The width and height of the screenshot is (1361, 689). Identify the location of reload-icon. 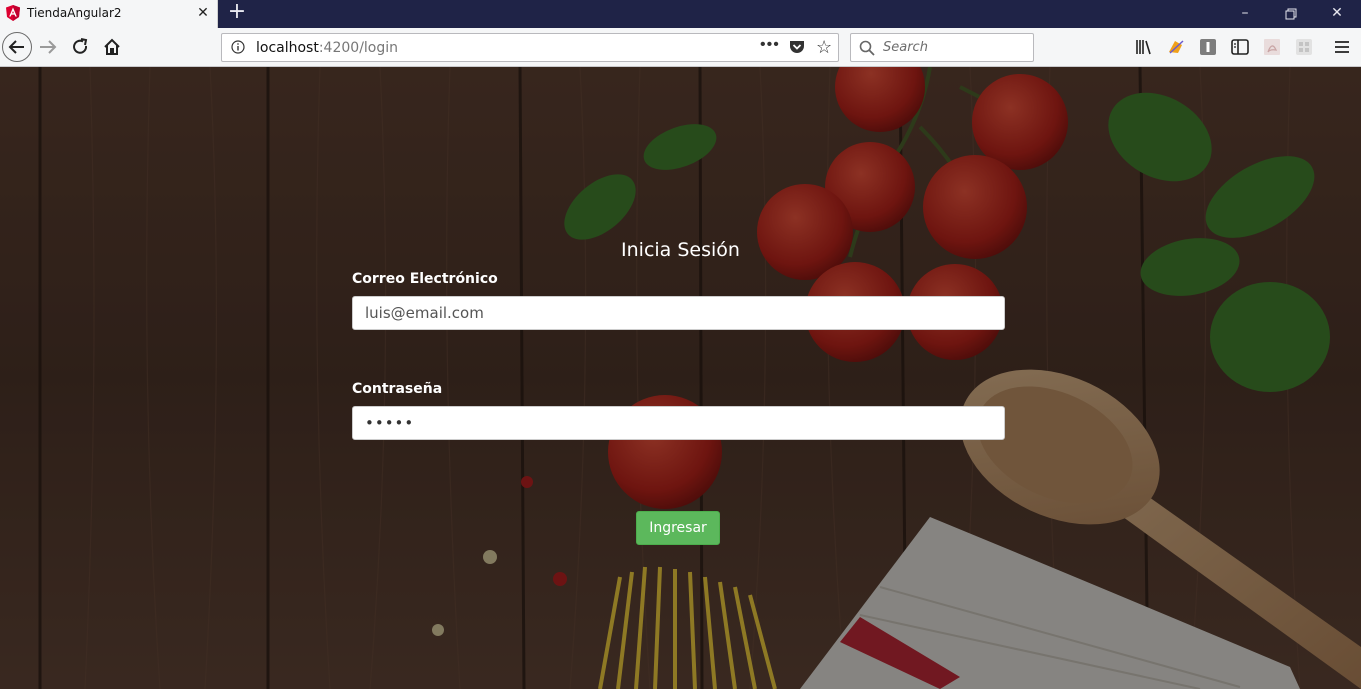
(80, 47).